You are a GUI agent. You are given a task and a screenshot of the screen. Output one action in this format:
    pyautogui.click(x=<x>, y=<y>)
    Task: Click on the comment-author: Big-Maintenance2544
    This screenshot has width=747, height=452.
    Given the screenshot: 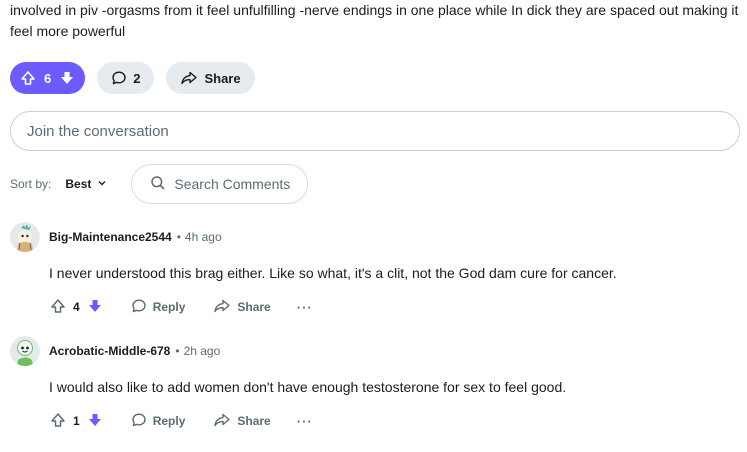 What is the action you would take?
    pyautogui.click(x=110, y=237)
    